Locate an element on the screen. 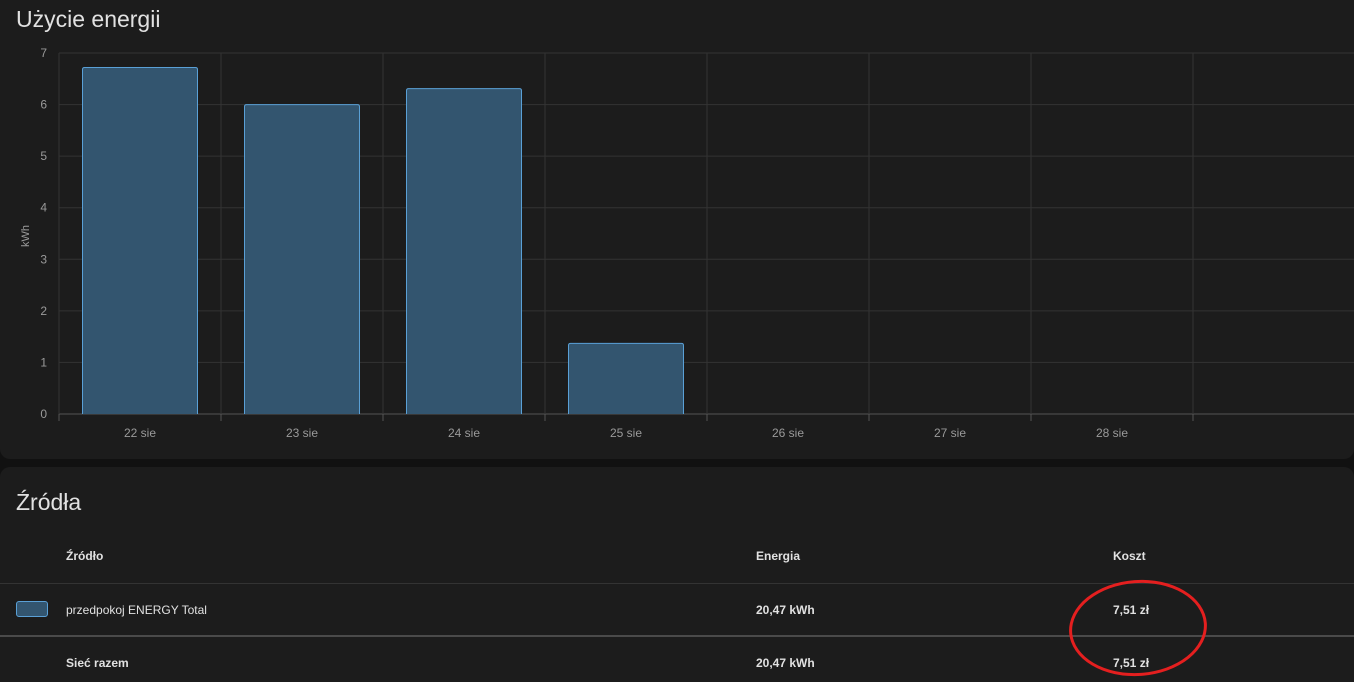 This screenshot has height=682, width=1354. x-tick-label: 25 sie is located at coordinates (626, 433).